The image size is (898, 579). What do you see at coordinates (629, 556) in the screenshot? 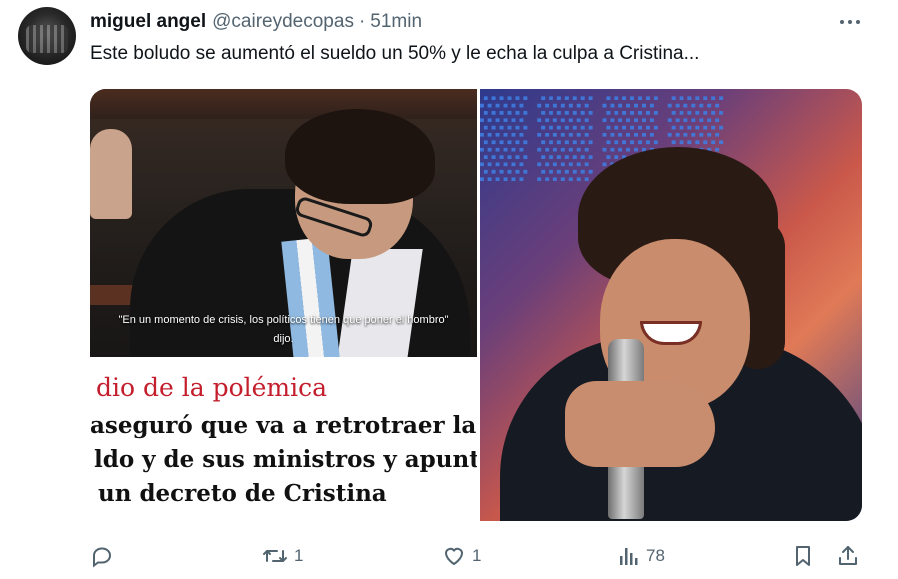
I see `views-icon` at bounding box center [629, 556].